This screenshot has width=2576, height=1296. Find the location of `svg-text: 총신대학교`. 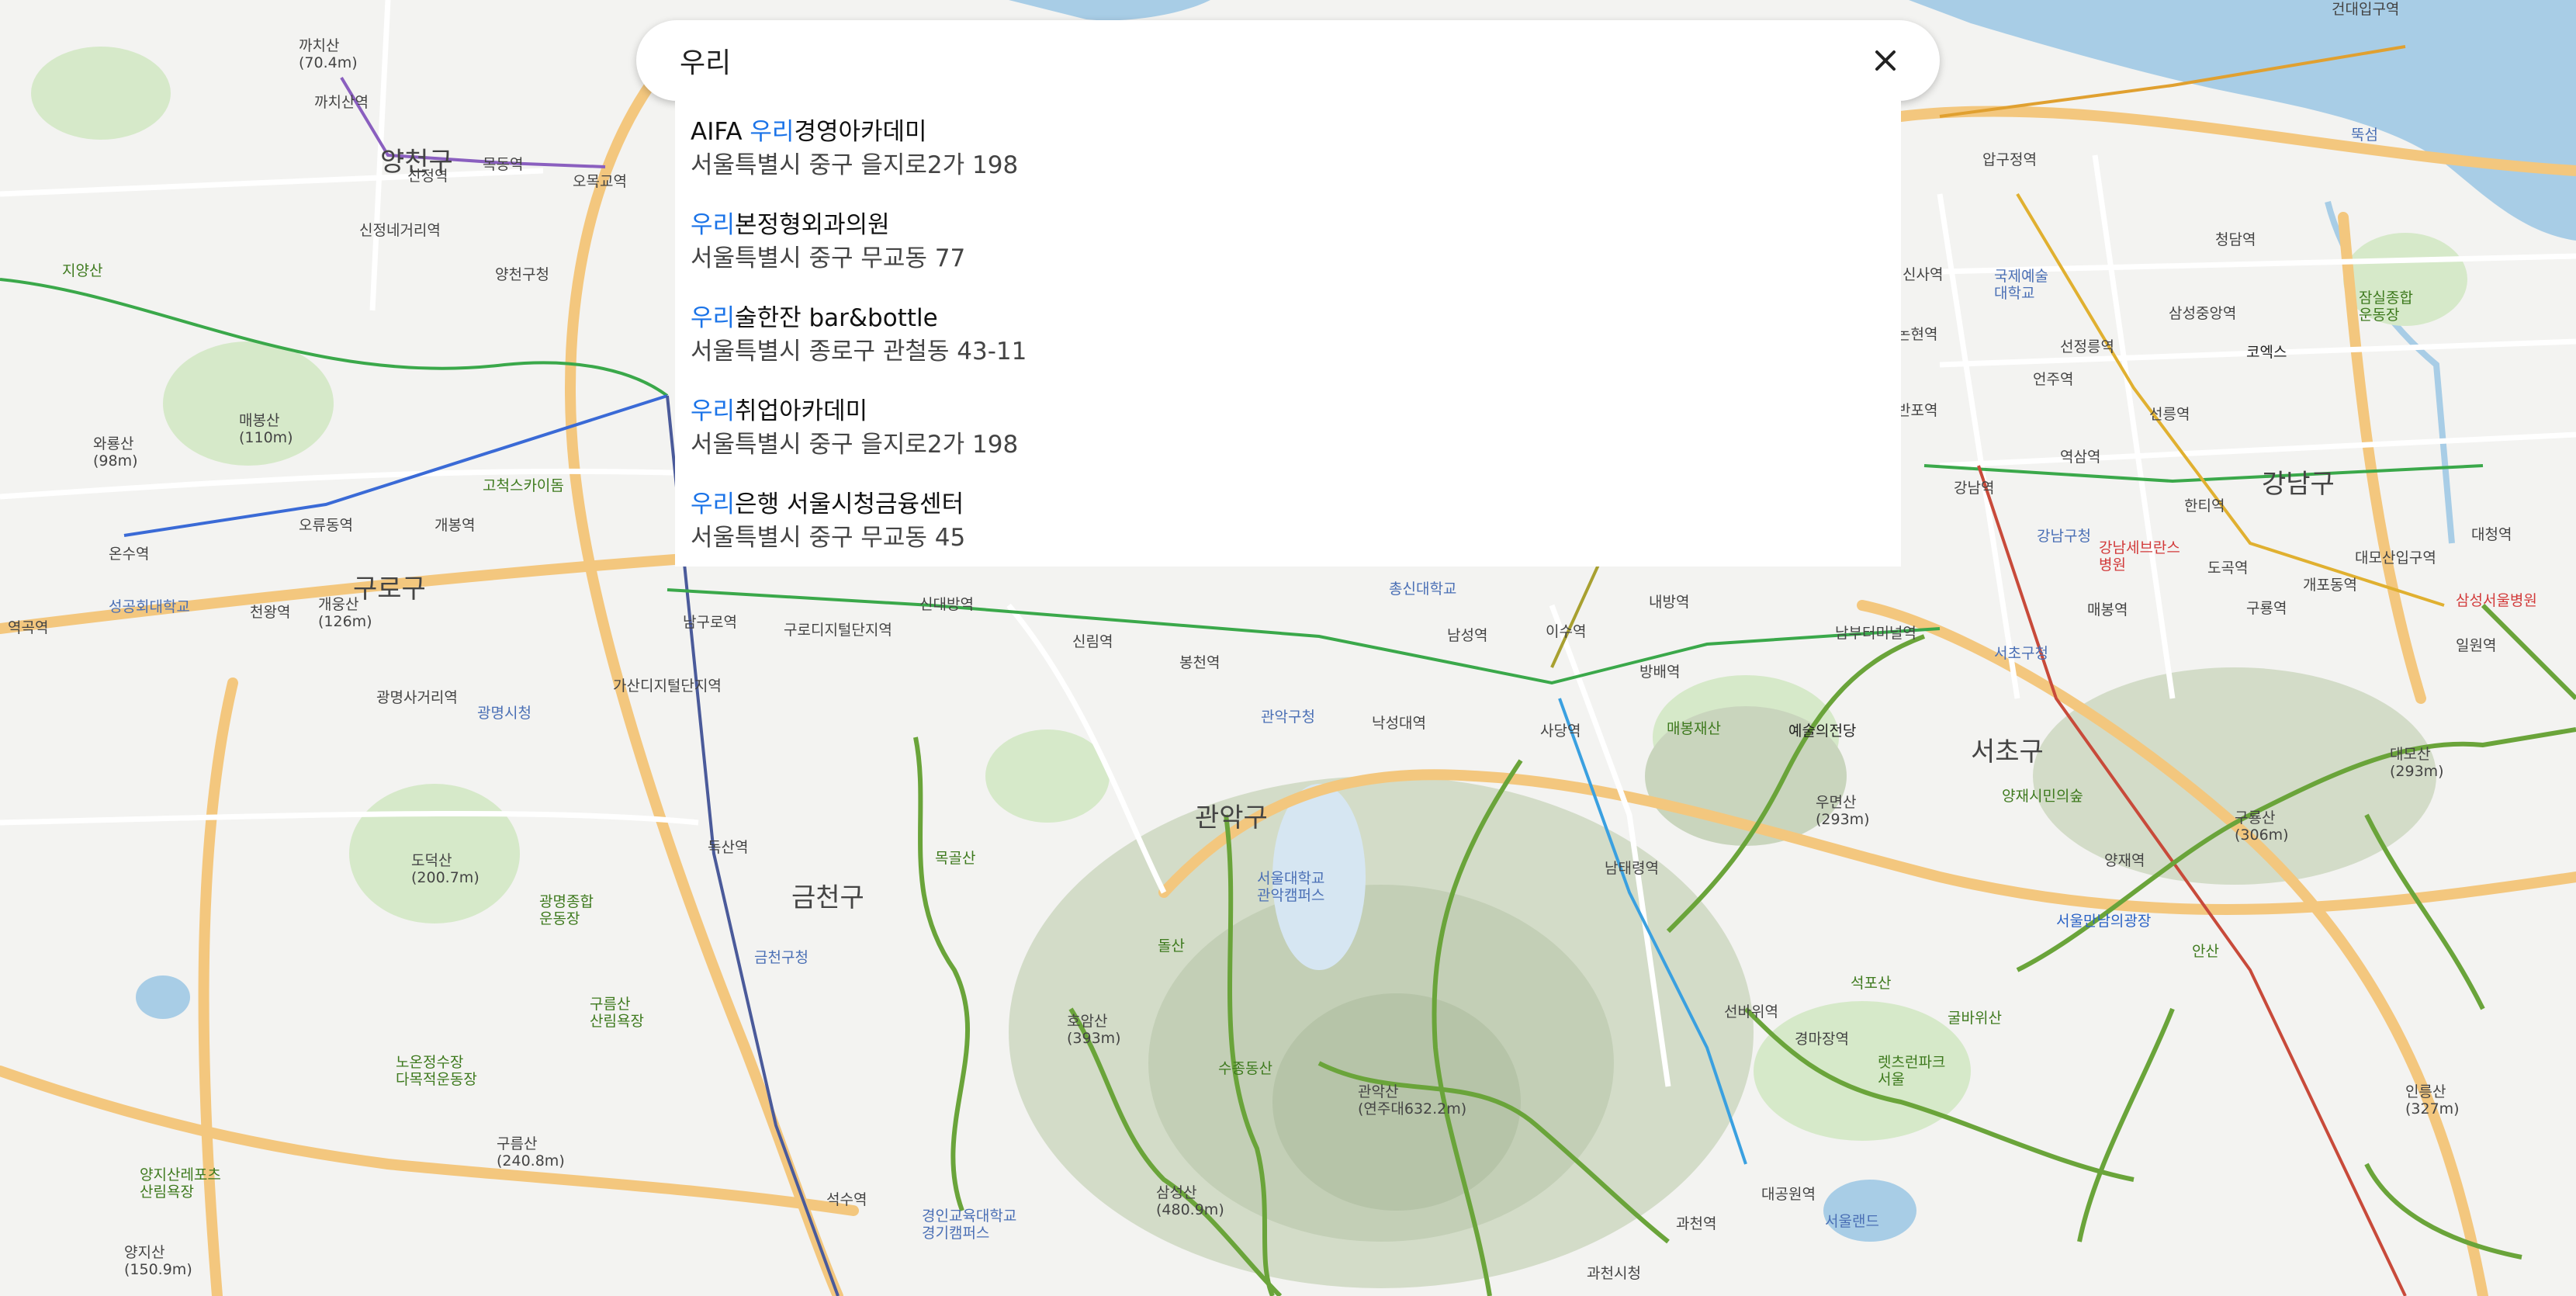

svg-text: 총신대학교 is located at coordinates (1422, 589).